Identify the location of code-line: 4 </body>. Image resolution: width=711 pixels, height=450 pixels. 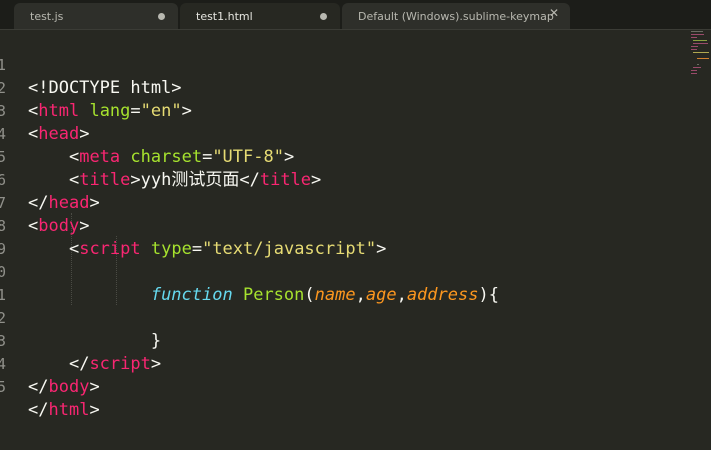
(345, 363).